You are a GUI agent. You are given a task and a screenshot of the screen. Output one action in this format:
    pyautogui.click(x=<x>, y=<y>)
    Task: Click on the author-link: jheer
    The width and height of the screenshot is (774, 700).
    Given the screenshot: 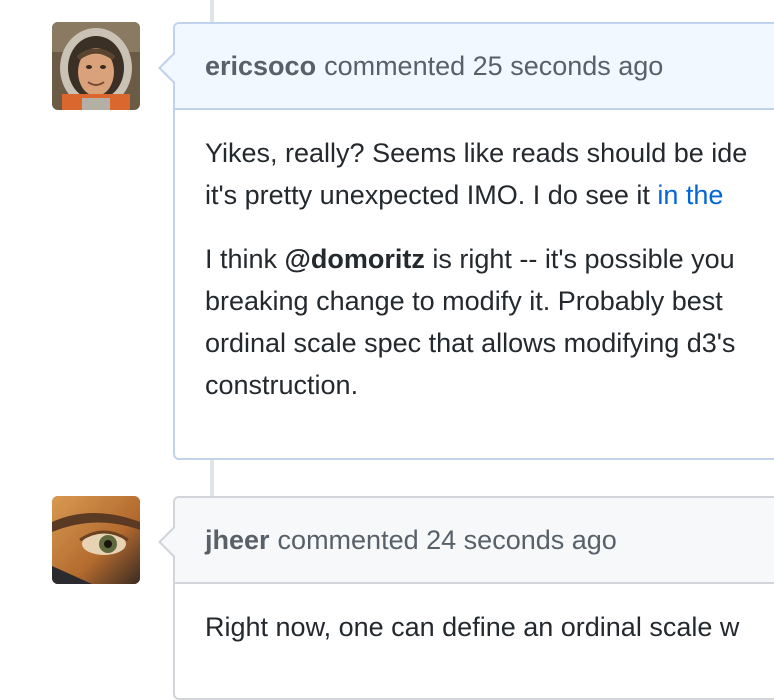 What is the action you would take?
    pyautogui.click(x=237, y=540)
    